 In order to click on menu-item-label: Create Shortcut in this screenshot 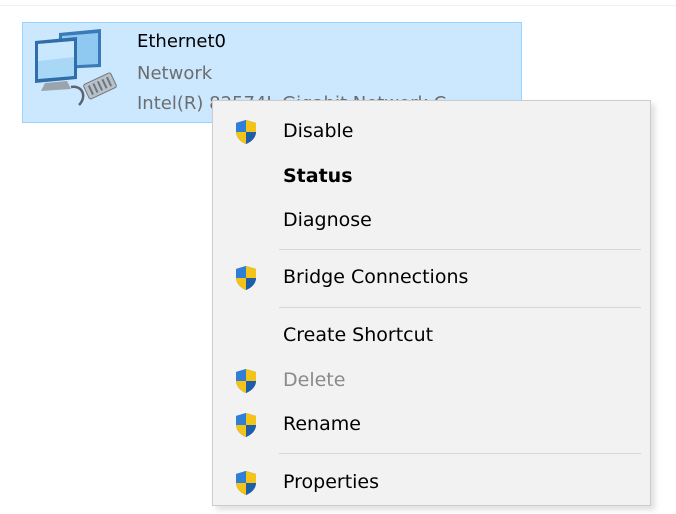, I will do `click(358, 335)`.